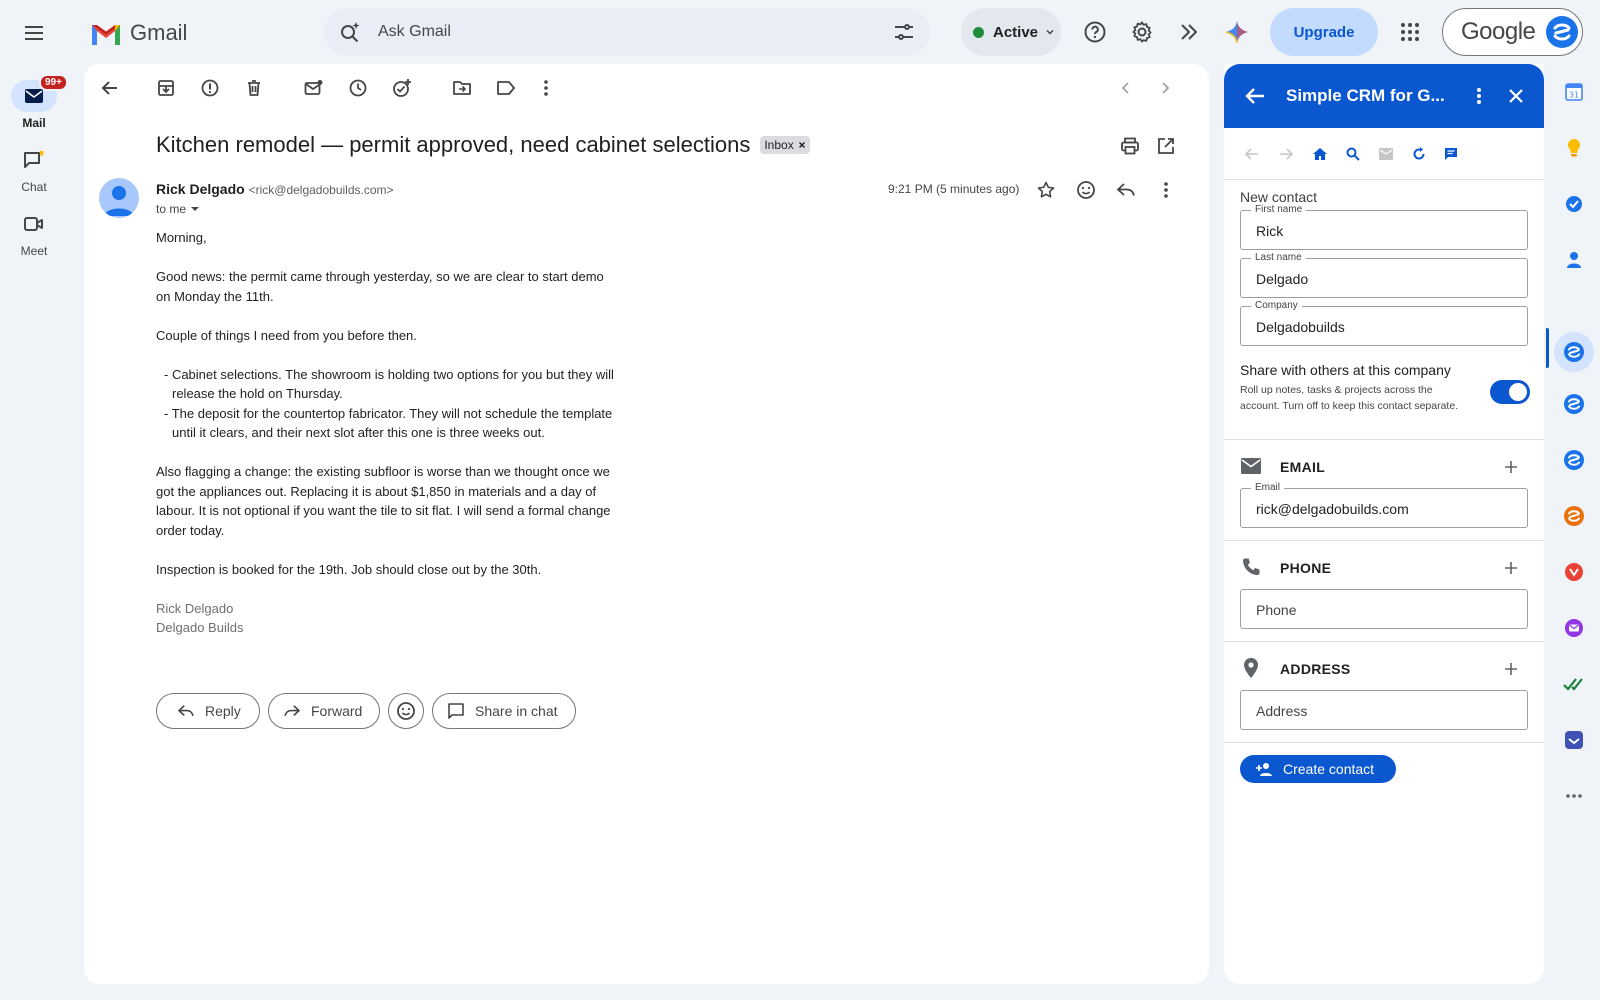  I want to click on inbox-label-chip: Inbox, so click(785, 145).